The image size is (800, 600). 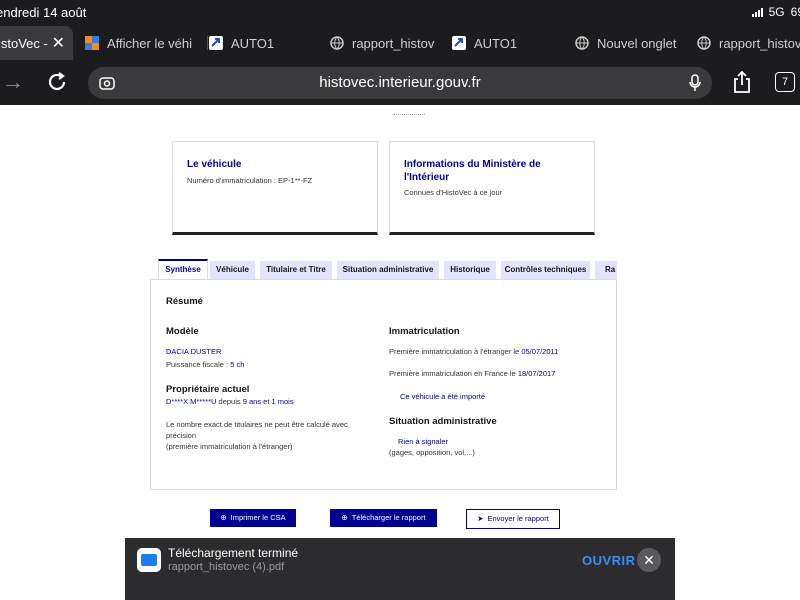 I want to click on browser-tab-rapport-2: rapport_histov, so click(x=748, y=43).